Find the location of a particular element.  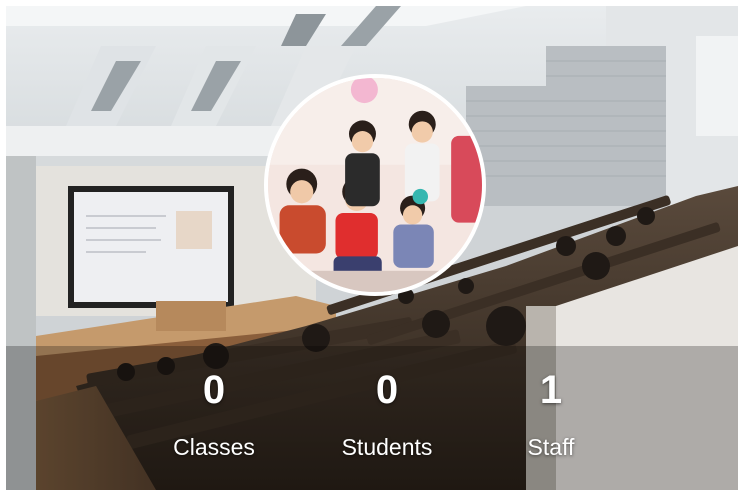

stat-label: Classes is located at coordinates (214, 447).